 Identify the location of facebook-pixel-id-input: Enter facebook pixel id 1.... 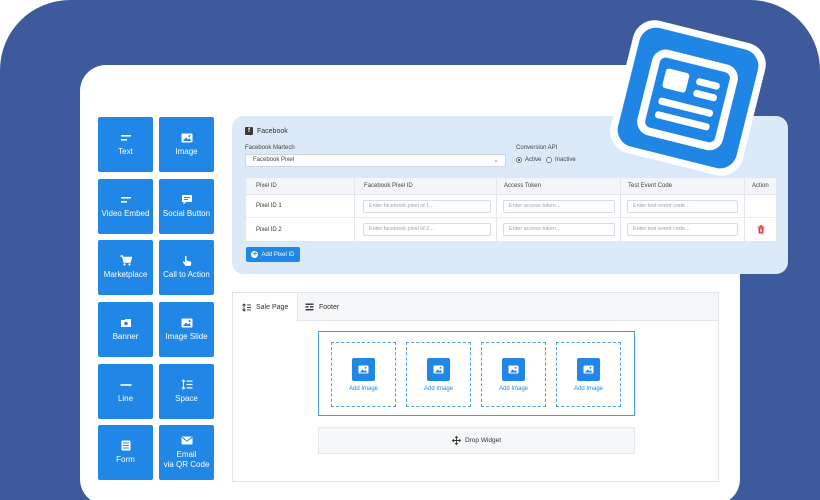
(427, 206).